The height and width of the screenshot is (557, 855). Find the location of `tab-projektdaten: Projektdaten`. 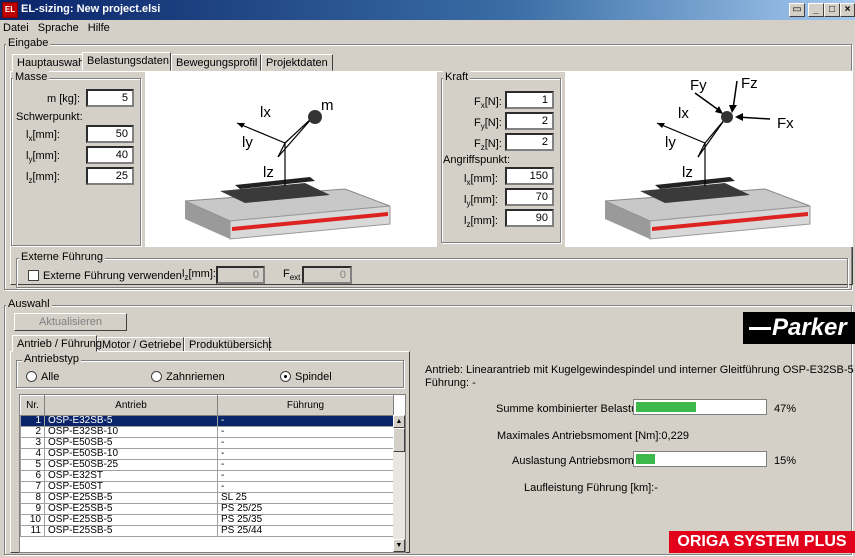

tab-projektdaten: Projektdaten is located at coordinates (297, 62).